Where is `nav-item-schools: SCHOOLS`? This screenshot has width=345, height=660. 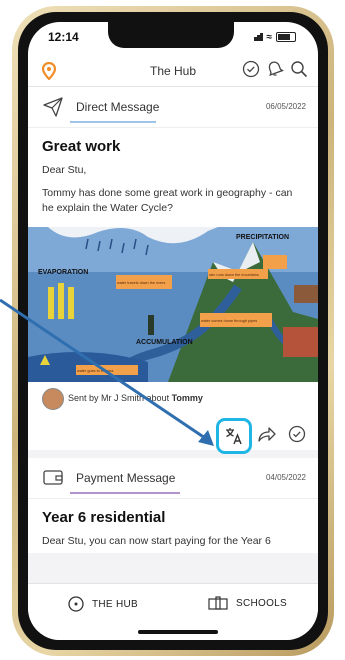 nav-item-schools: SCHOOLS is located at coordinates (247, 603).